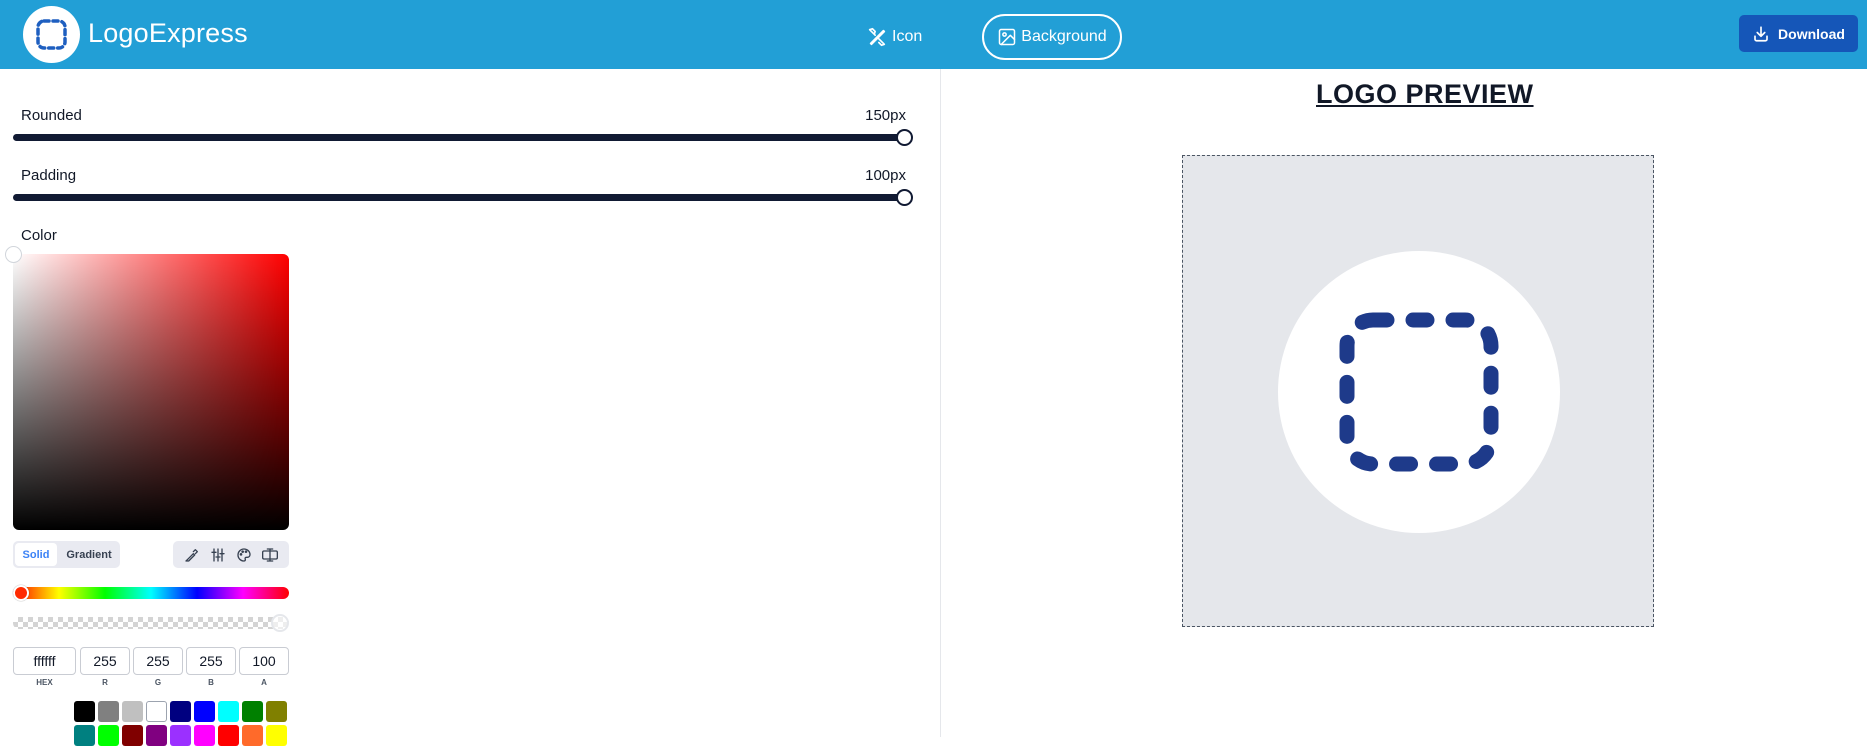 The image size is (1867, 746). What do you see at coordinates (21, 593) in the screenshot?
I see `hue-slider-thumb` at bounding box center [21, 593].